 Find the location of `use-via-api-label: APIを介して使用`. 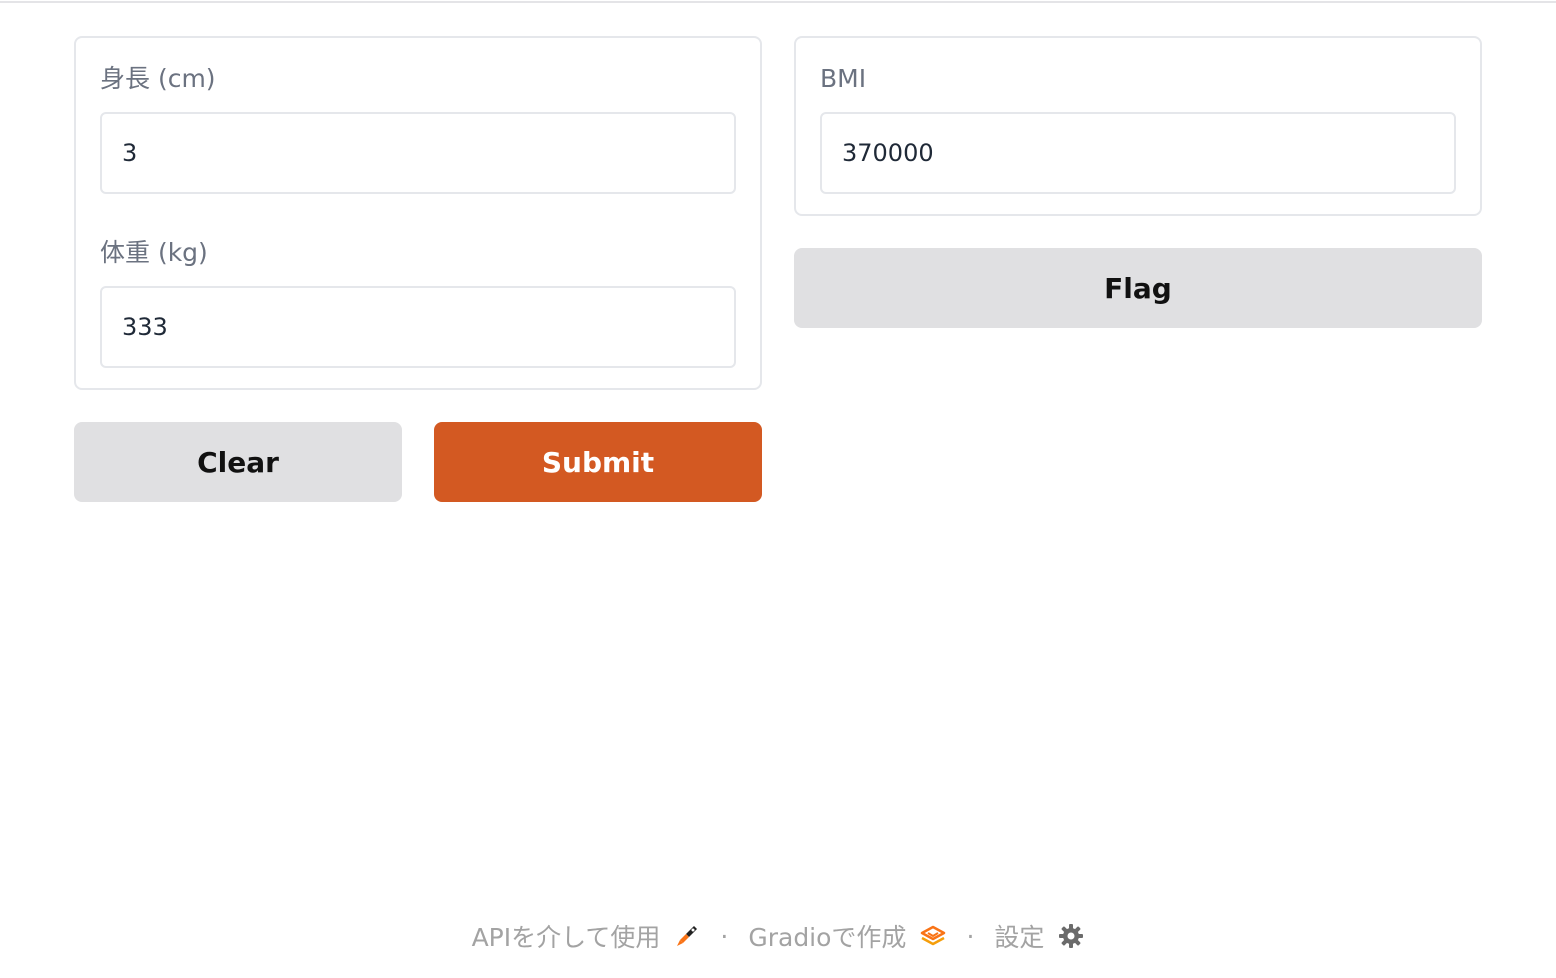

use-via-api-label: APIを介して使用 is located at coordinates (566, 937).